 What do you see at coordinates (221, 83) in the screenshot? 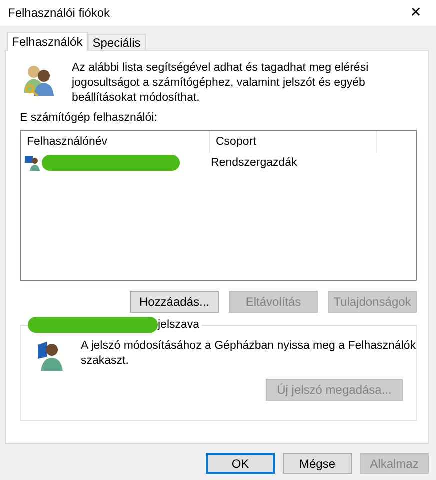
I see `intro-text: Az alábbi lista segítségével adhat és tagadhat meg elérési jogosultságot a számítógéphez, valamint jelszót és egyéb beállításokat módosíthat.` at bounding box center [221, 83].